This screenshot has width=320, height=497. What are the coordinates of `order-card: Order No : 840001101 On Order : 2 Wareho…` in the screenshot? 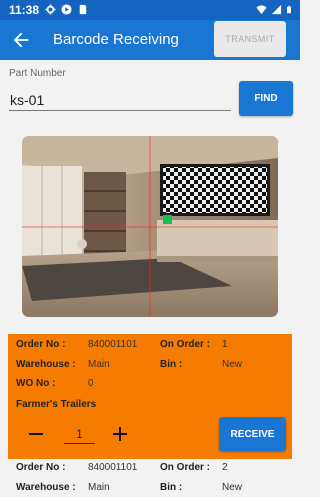 It's located at (150, 478).